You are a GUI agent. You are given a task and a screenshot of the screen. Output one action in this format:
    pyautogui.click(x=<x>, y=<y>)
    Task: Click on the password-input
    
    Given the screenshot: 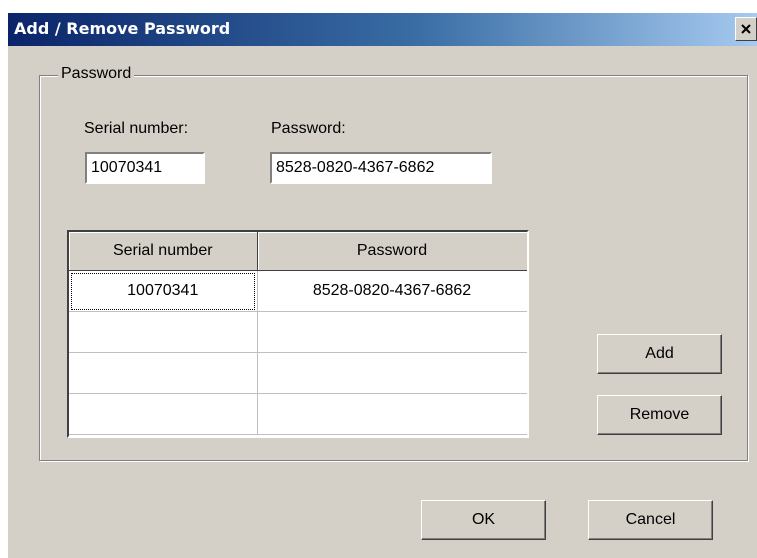 What is the action you would take?
    pyautogui.click(x=381, y=168)
    